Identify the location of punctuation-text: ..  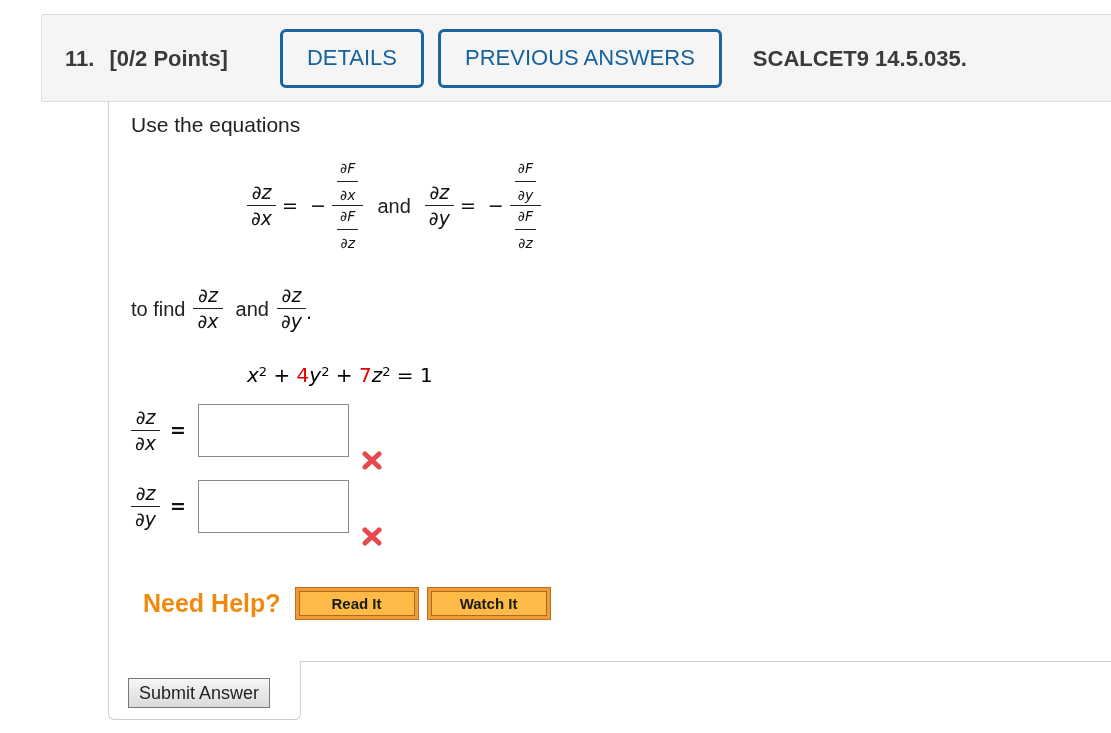
(309, 313).